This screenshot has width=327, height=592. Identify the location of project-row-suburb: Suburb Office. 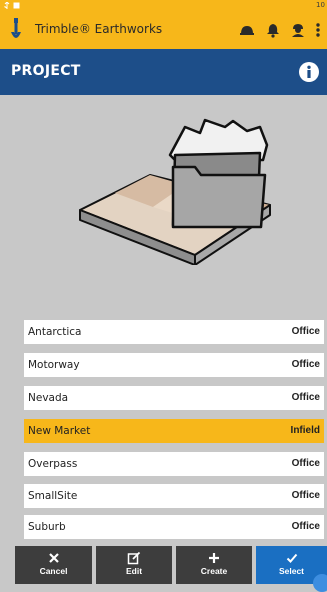
(174, 527).